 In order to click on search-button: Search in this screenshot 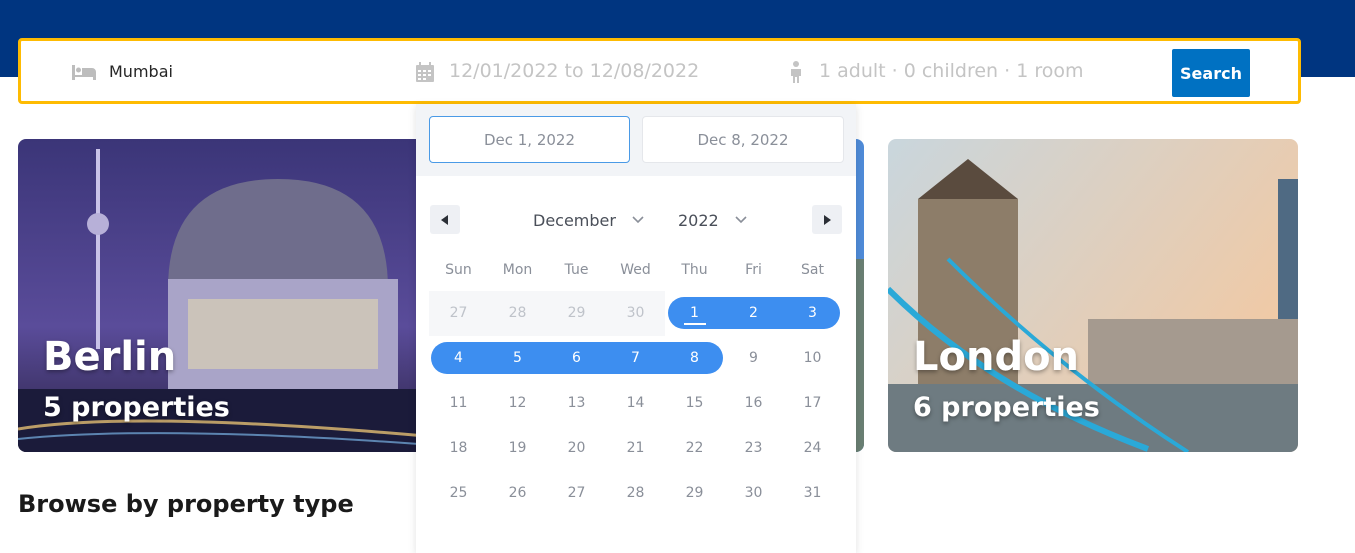, I will do `click(1211, 73)`.